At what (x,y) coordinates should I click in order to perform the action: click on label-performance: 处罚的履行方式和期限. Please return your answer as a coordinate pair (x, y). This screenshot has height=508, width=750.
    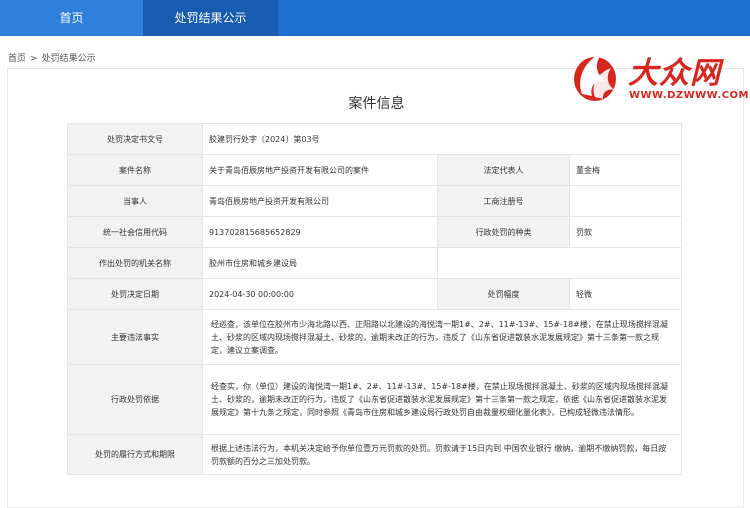
    Looking at the image, I should click on (135, 454).